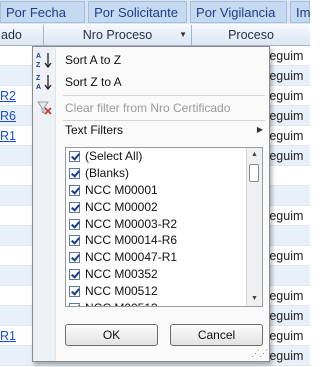 The width and height of the screenshot is (320, 367). What do you see at coordinates (93, 60) in the screenshot?
I see `sort-a-to-z-label: Sort A to Z` at bounding box center [93, 60].